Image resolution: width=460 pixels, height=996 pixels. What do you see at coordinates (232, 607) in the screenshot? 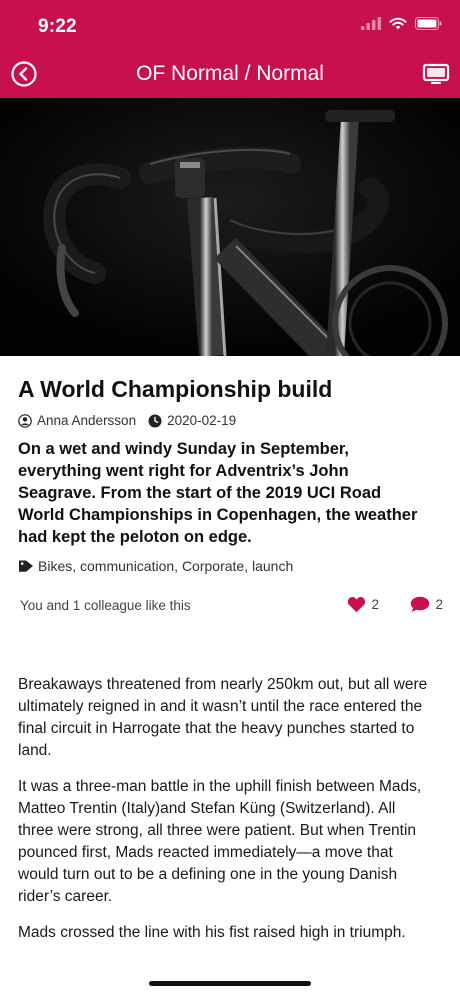
I see `social-bar: You and 1 colleague like this 2 2` at bounding box center [232, 607].